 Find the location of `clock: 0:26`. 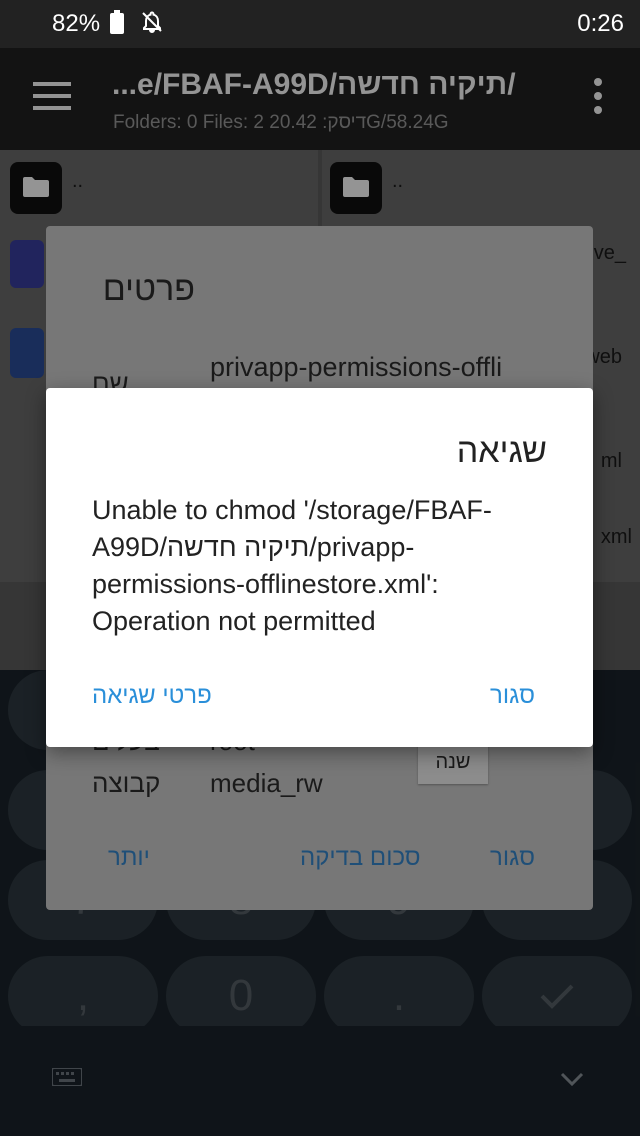

clock: 0:26 is located at coordinates (600, 23).